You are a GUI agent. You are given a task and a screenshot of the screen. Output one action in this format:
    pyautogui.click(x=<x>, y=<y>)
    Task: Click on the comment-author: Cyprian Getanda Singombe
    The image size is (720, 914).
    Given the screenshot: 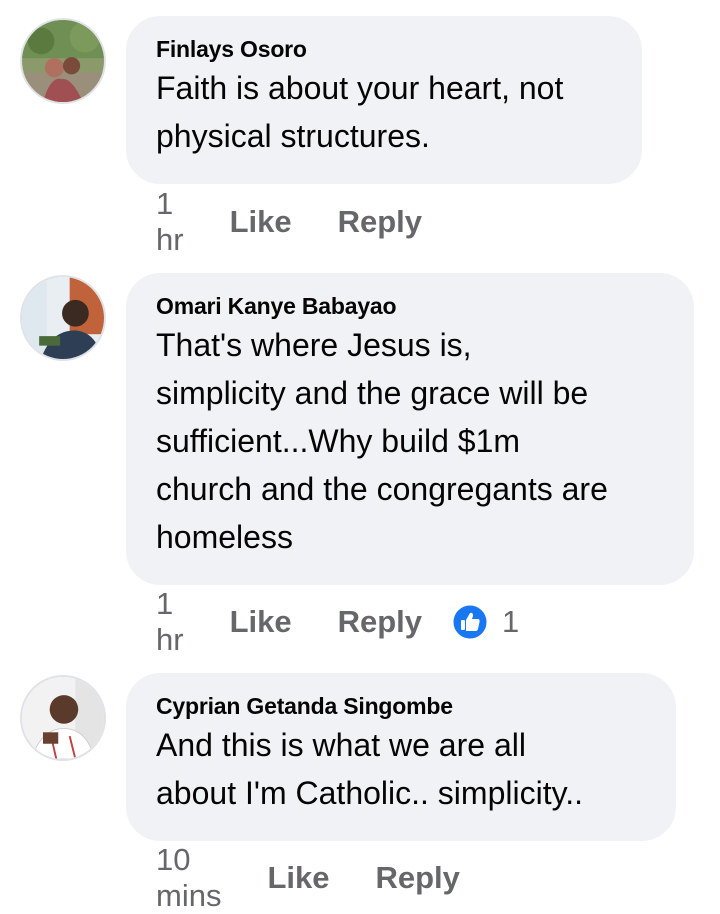 What is the action you would take?
    pyautogui.click(x=402, y=706)
    